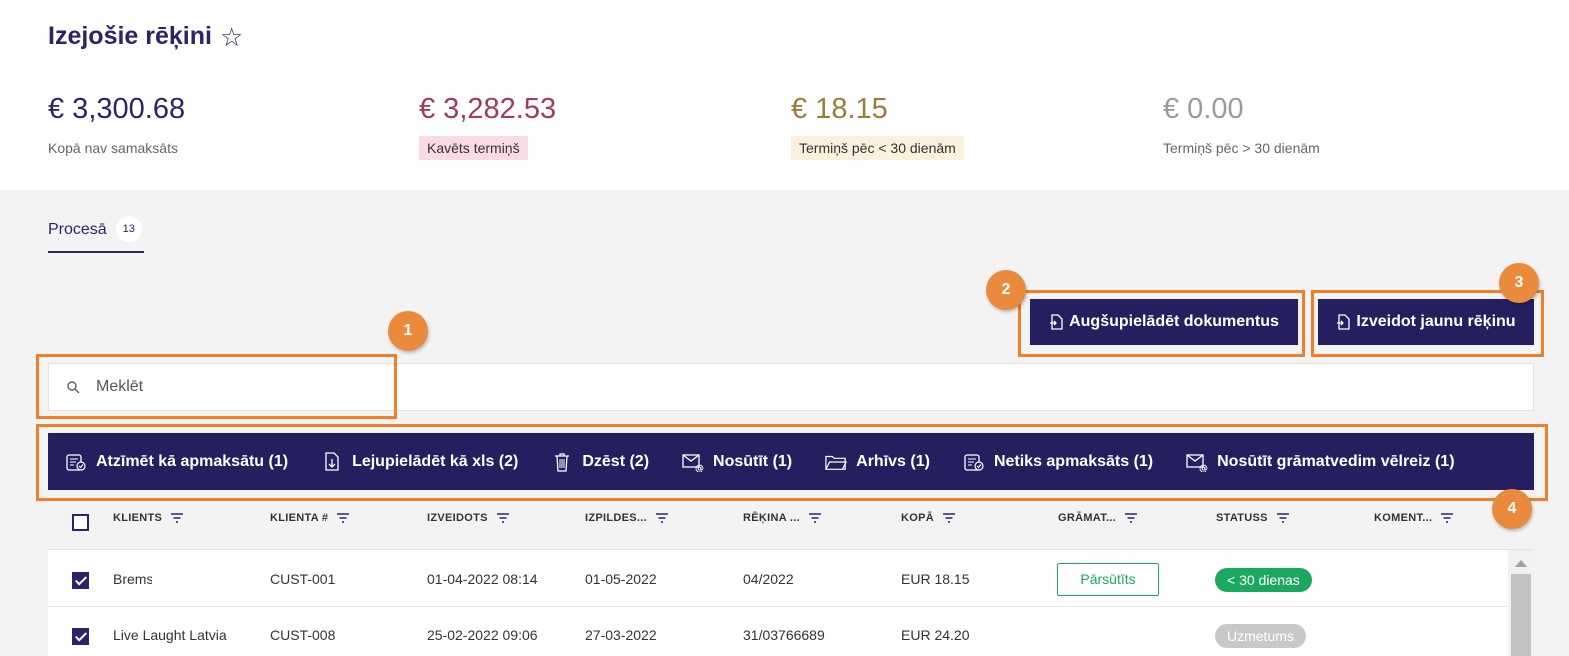  I want to click on column-header: KLIENTS, so click(148, 518).